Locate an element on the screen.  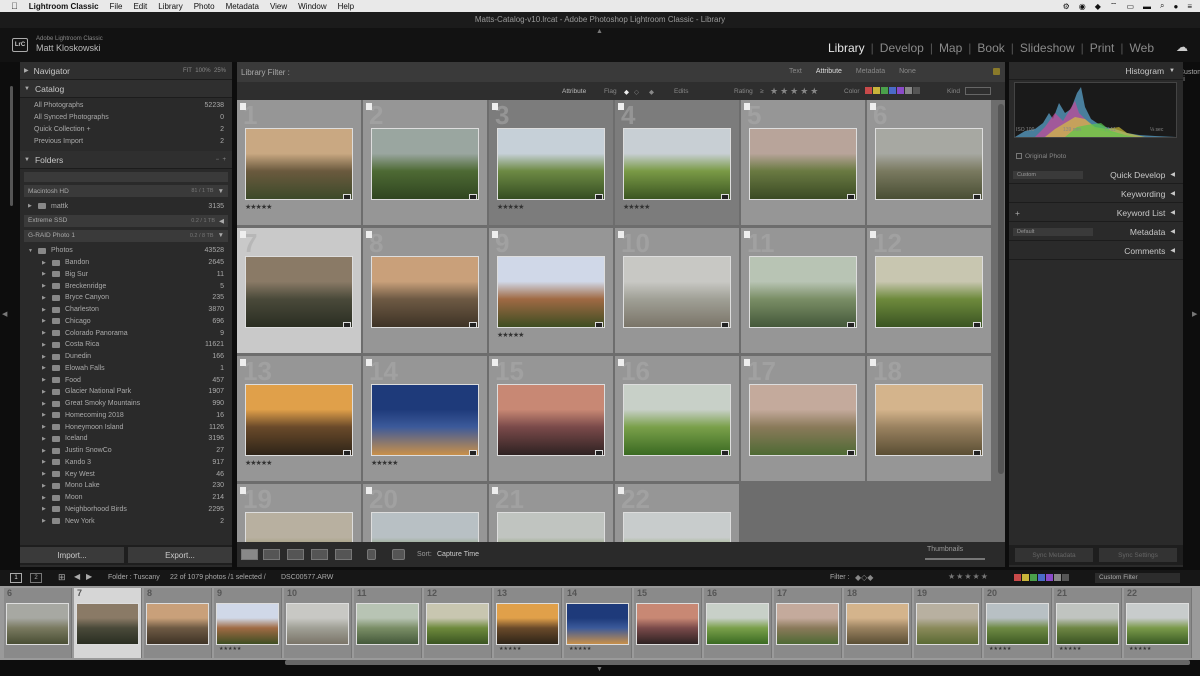
catalog-item: All Photographs 52238 is located at coordinates (126, 106).